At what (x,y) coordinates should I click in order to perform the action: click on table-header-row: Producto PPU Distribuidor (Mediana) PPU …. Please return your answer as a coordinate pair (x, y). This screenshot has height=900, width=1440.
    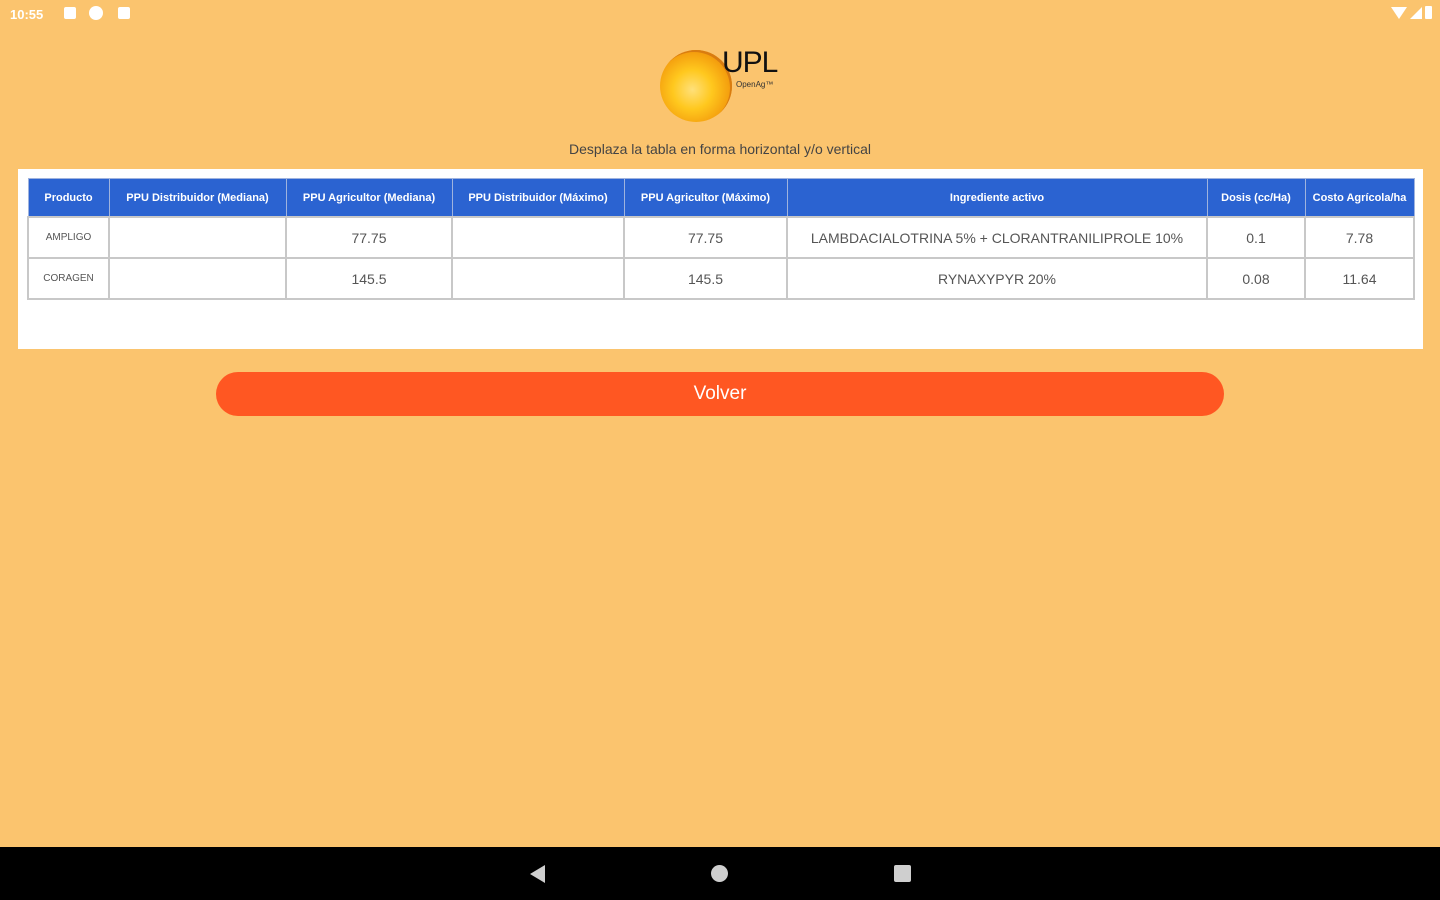
    Looking at the image, I should click on (721, 198).